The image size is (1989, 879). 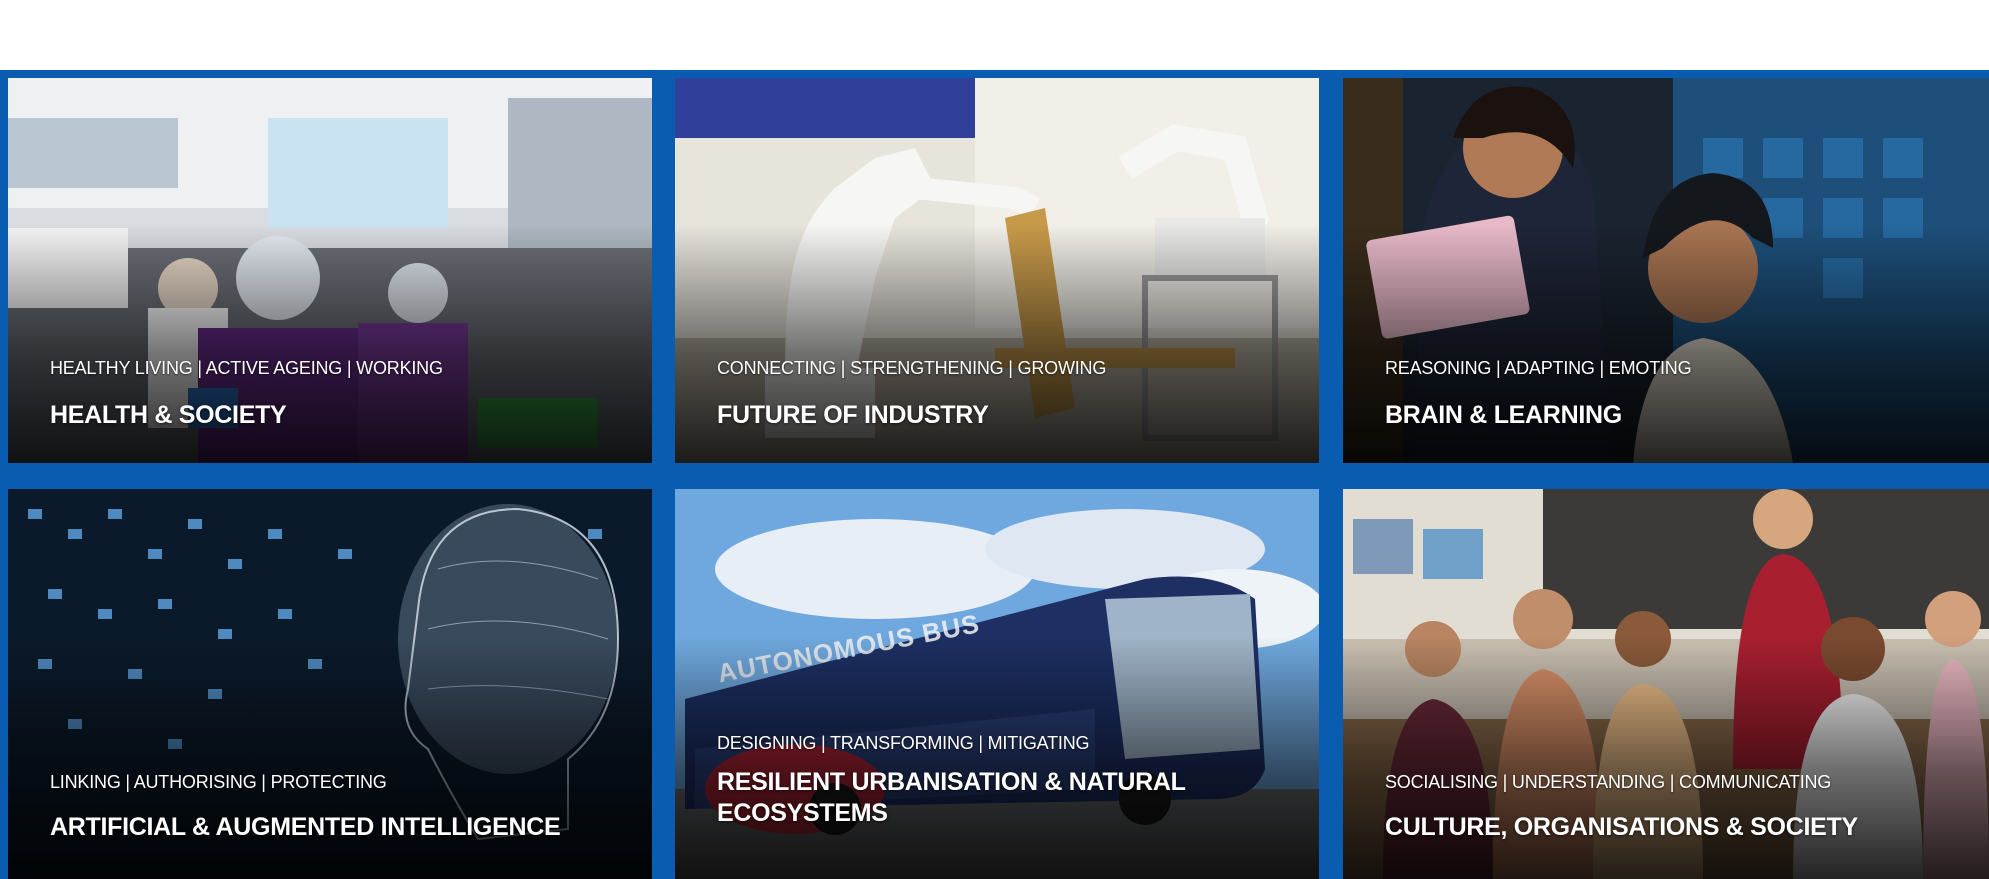 What do you see at coordinates (305, 827) in the screenshot?
I see `tile-title: ARTIFICIAL & AUGMENTED INTELLIGENCE` at bounding box center [305, 827].